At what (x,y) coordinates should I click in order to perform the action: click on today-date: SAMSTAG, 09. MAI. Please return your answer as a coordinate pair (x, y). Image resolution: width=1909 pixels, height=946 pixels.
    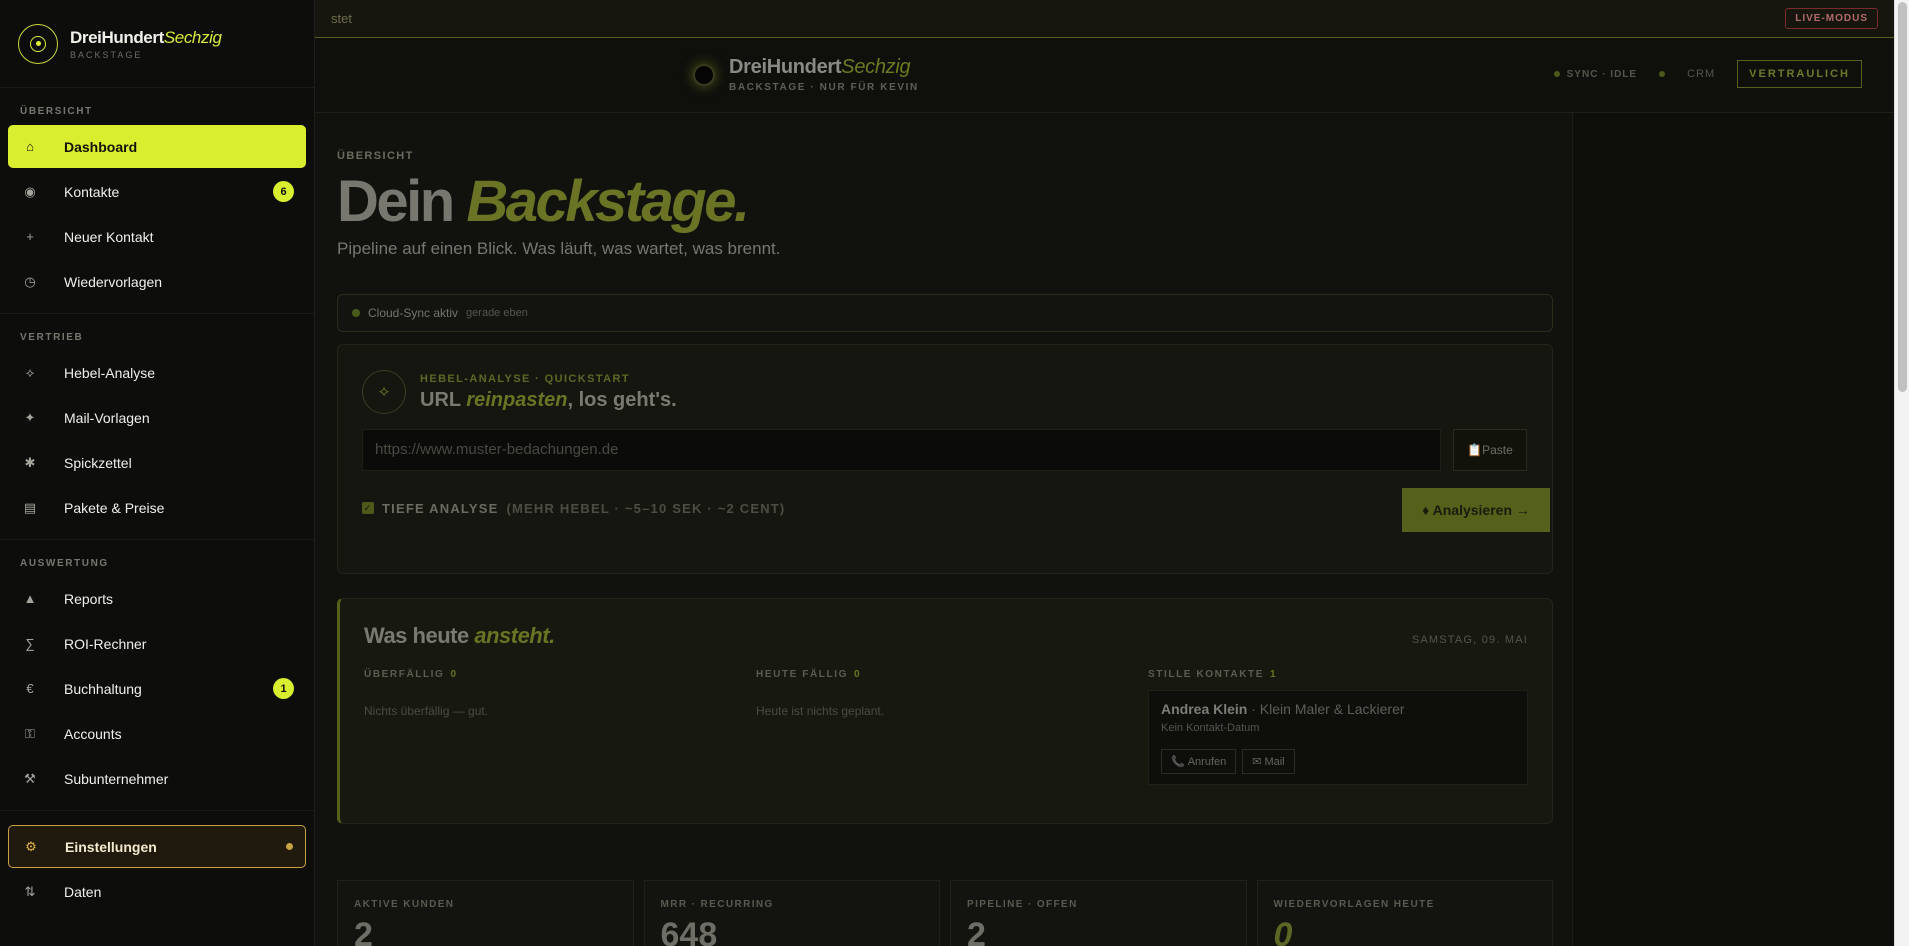
    Looking at the image, I should click on (1469, 639).